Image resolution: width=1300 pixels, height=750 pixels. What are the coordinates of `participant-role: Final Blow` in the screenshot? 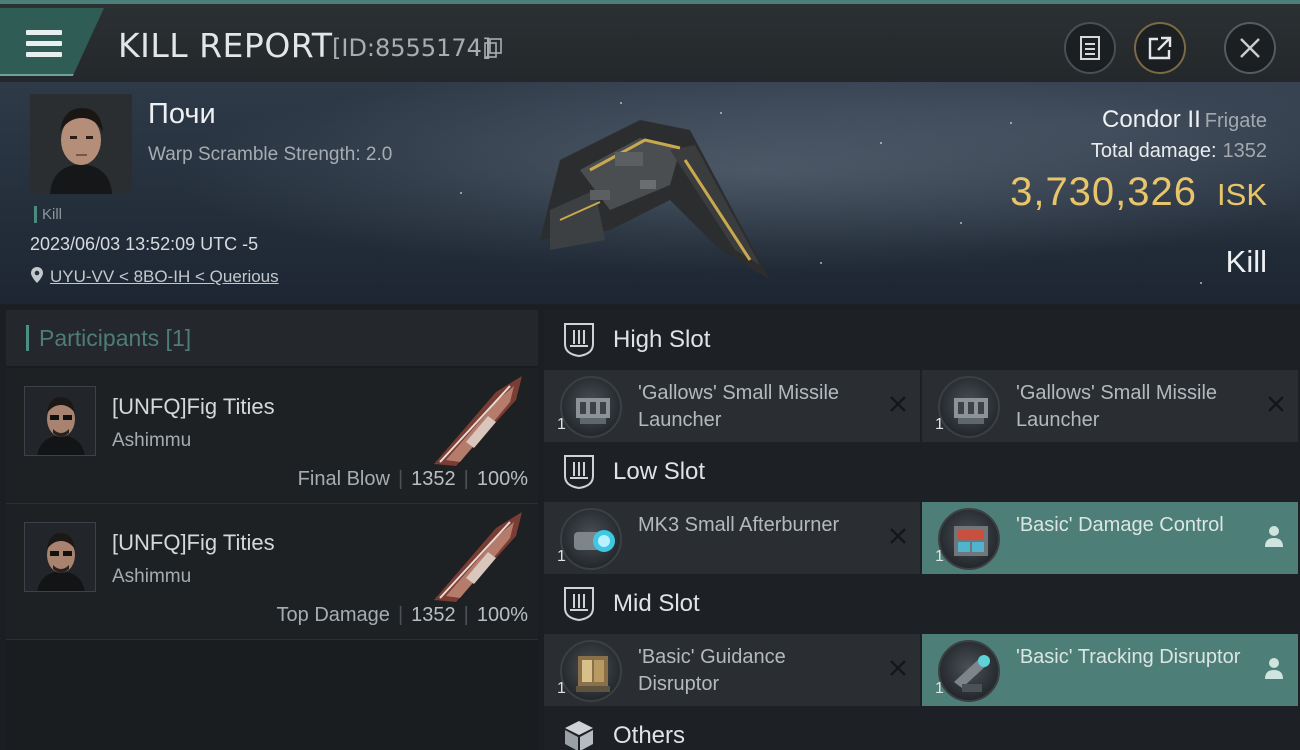 It's located at (343, 479).